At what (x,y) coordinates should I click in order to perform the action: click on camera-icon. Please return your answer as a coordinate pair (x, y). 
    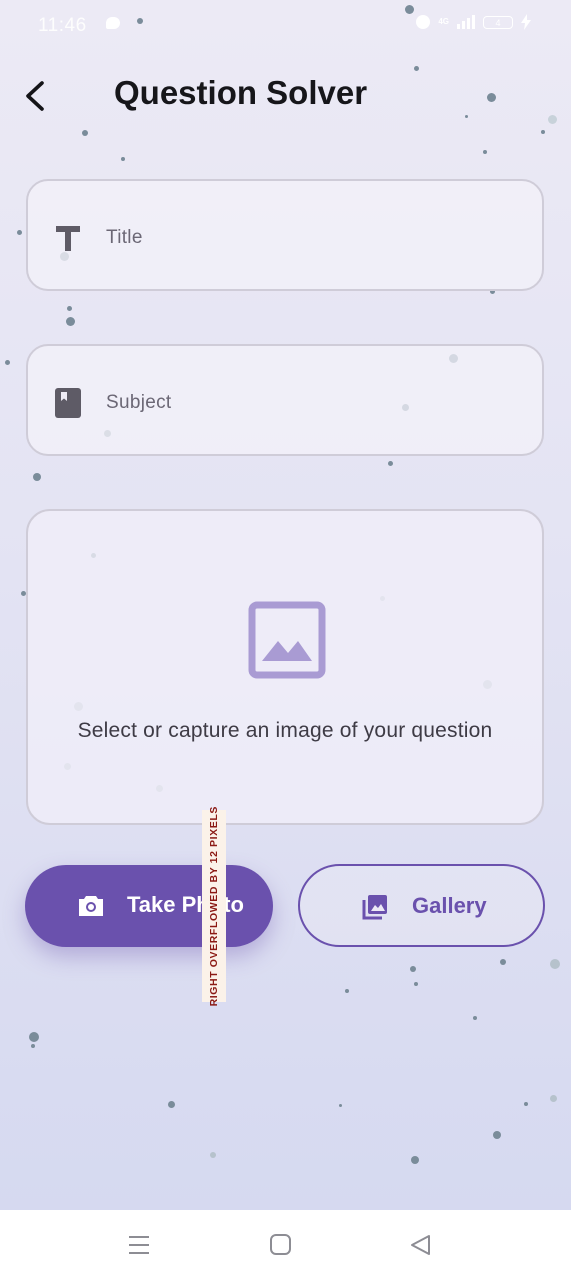
    Looking at the image, I should click on (91, 906).